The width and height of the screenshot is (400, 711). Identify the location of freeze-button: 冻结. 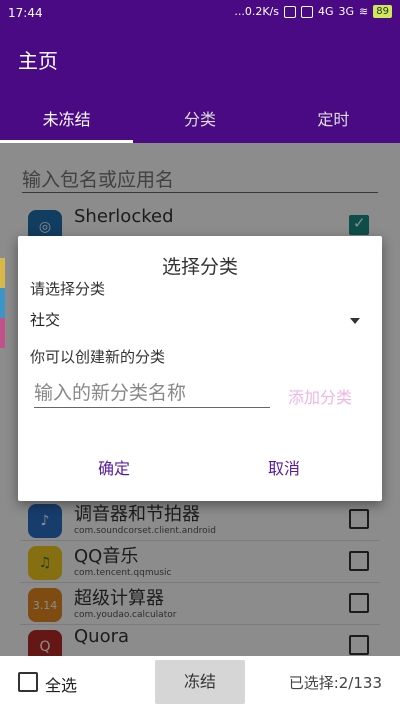
(200, 682).